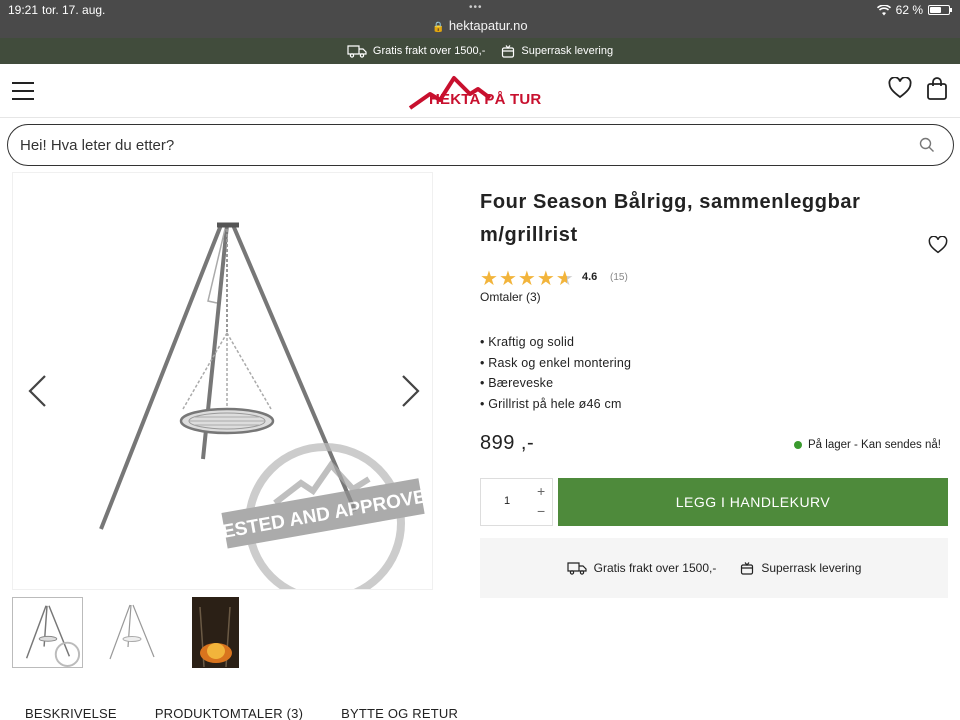  Describe the element at coordinates (937, 89) in the screenshot. I see `shopping-bag-icon` at that location.